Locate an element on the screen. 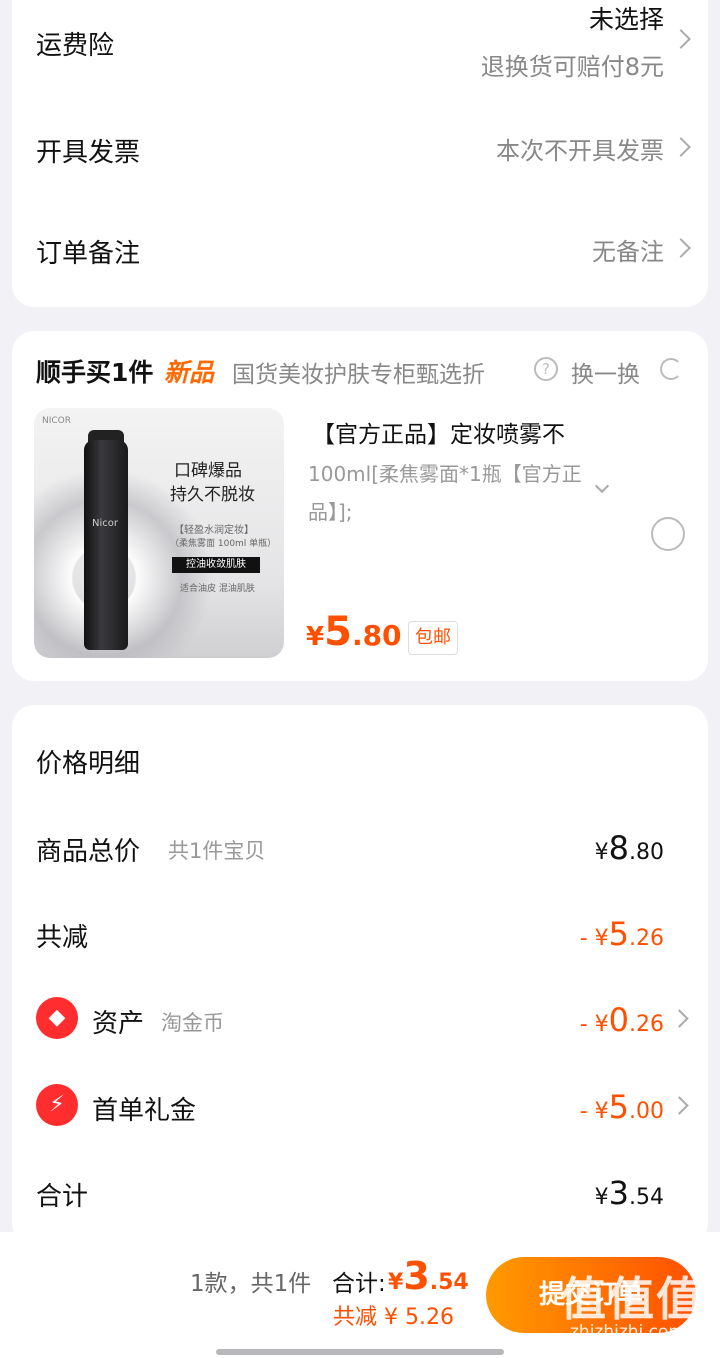 The height and width of the screenshot is (1358, 720). goods-total-sub: 共1件宝贝 is located at coordinates (217, 851).